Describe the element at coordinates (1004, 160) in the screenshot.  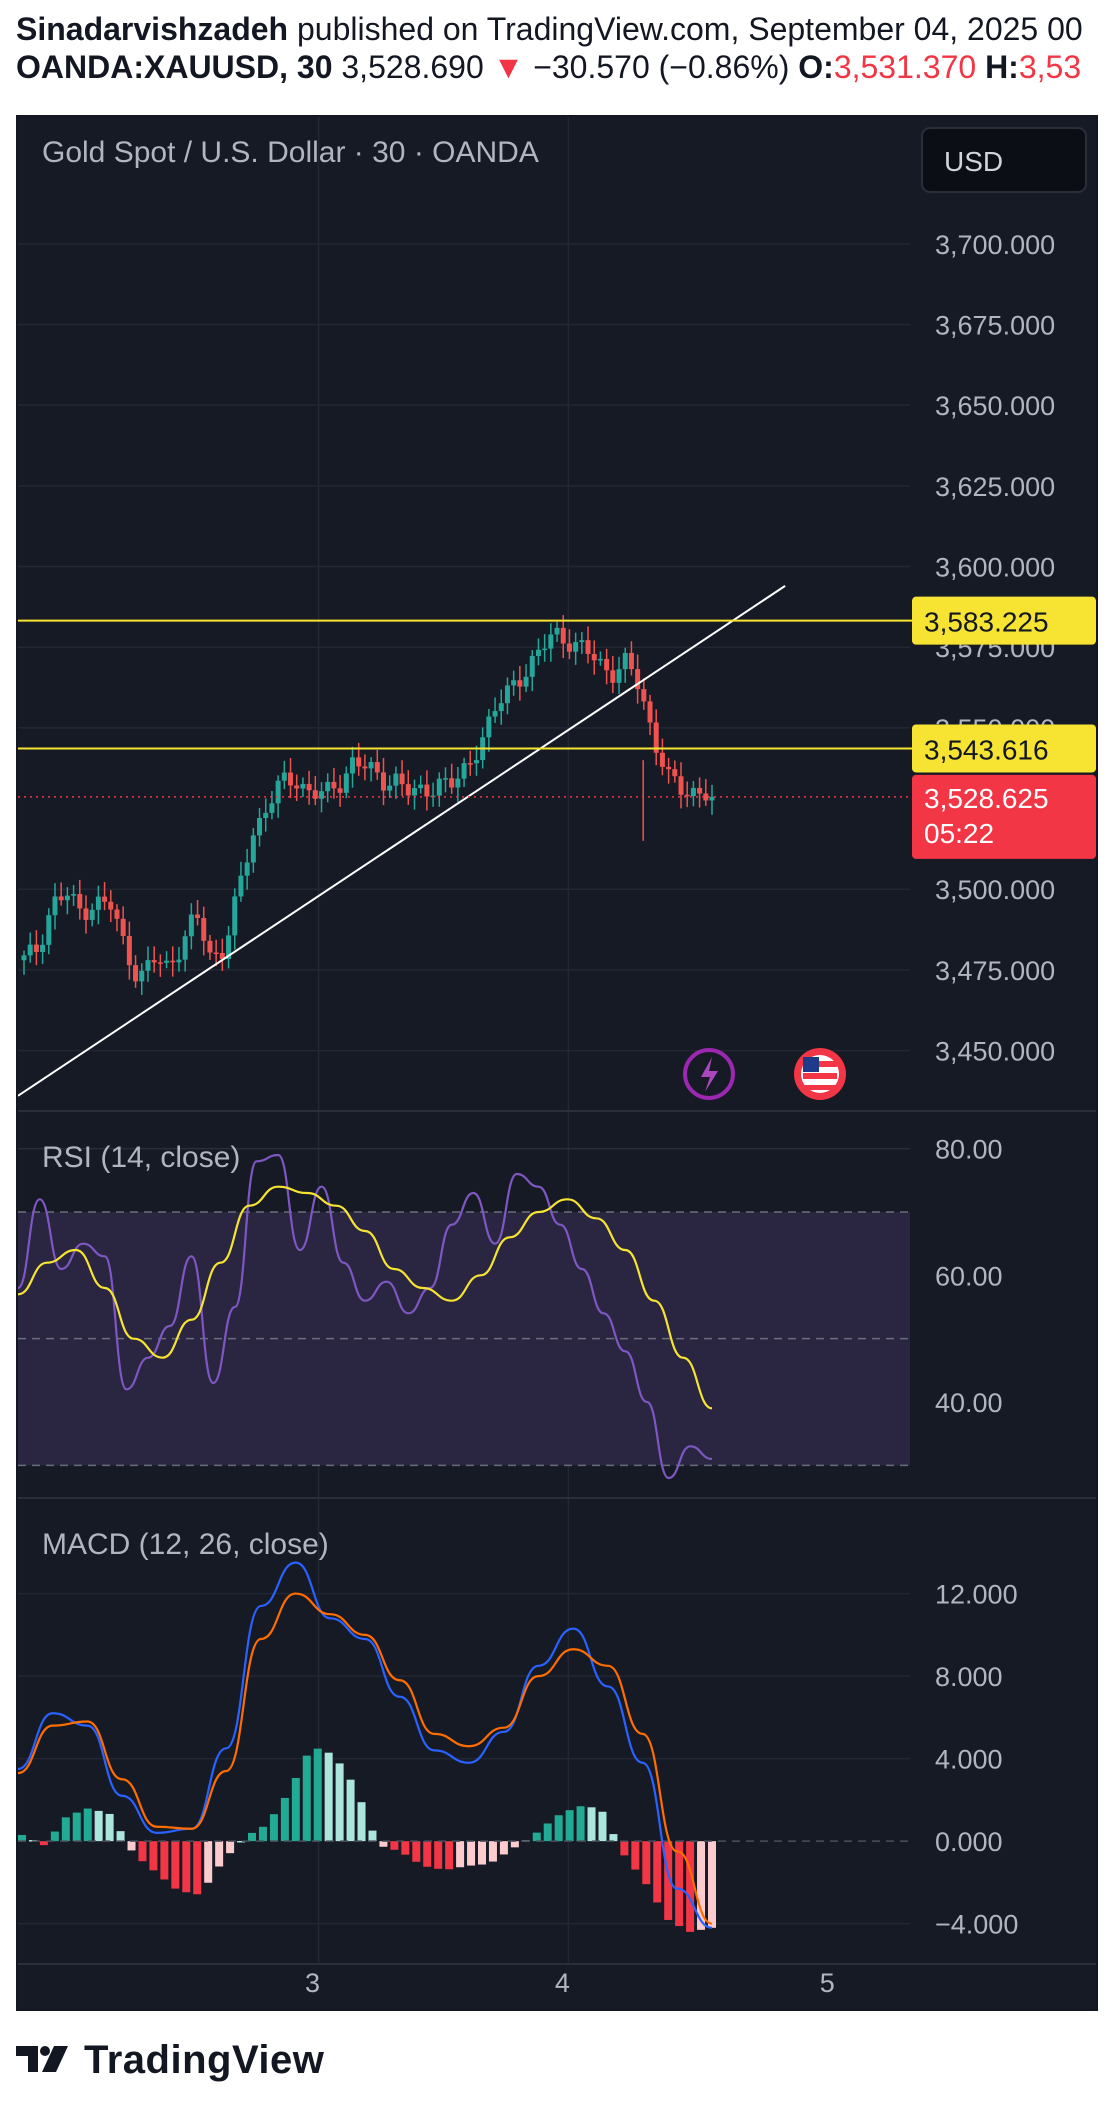
I see `currency-button: USD` at that location.